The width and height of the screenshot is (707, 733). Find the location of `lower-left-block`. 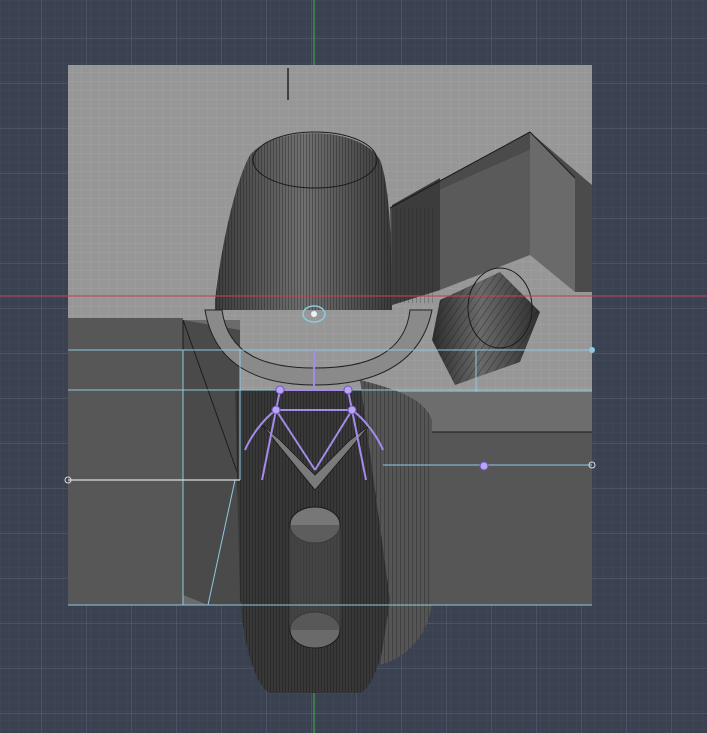

lower-left-block is located at coordinates (154, 461).